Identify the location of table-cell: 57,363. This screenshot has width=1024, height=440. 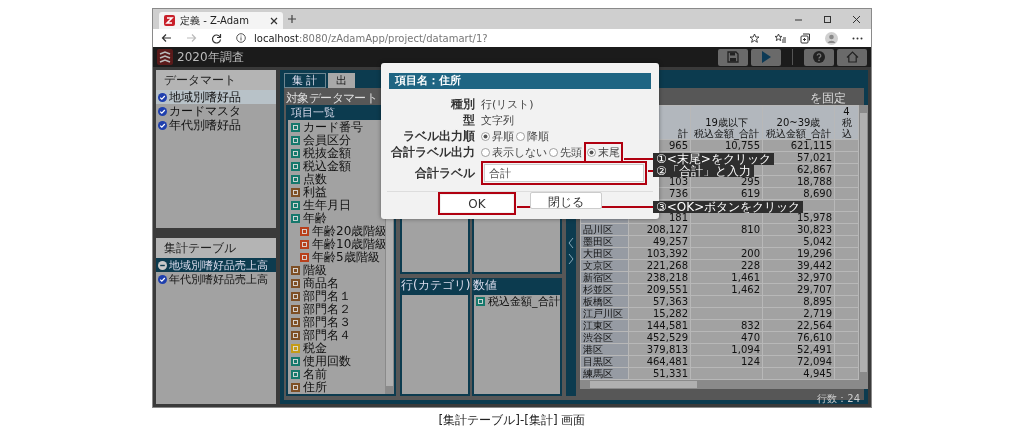
(659, 301).